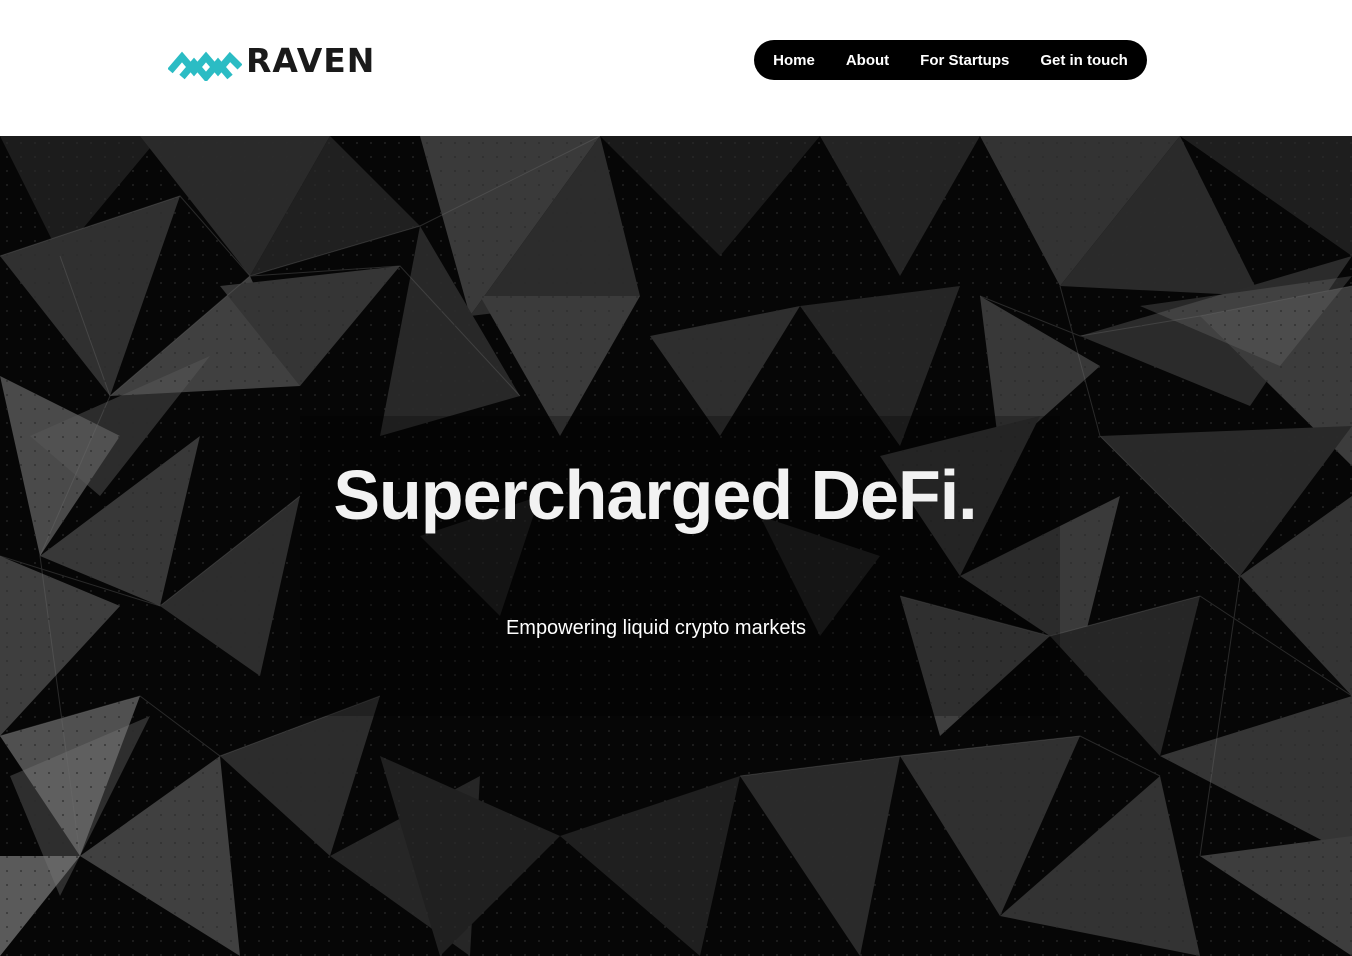 This screenshot has height=956, width=1352. What do you see at coordinates (964, 60) in the screenshot?
I see `nav-for-startups-link: For Startups` at bounding box center [964, 60].